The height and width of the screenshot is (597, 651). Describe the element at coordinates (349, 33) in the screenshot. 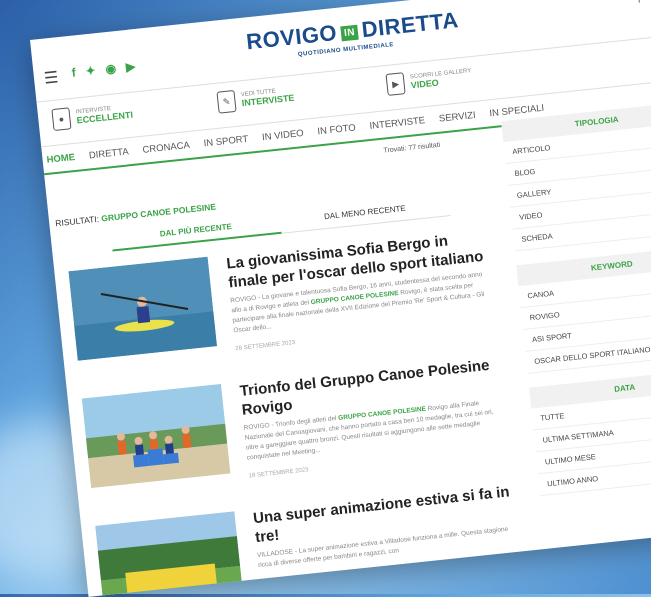

I see `logo-in-badge: IN` at that location.